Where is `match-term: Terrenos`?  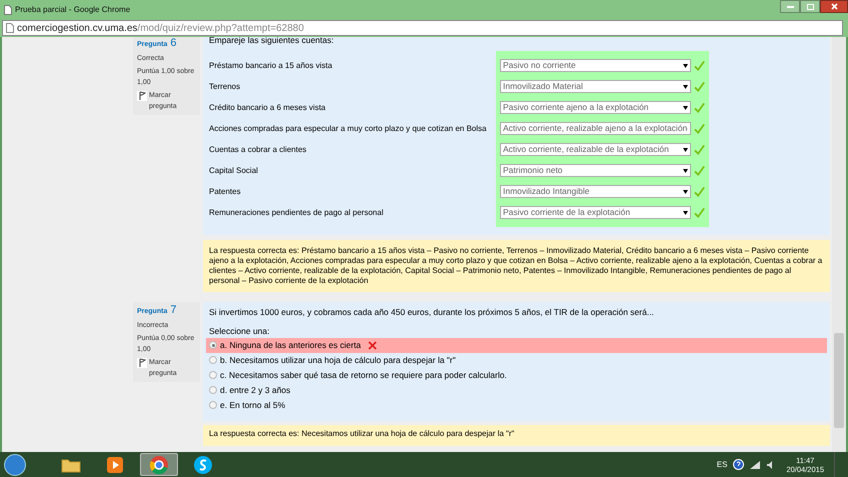 match-term: Terrenos is located at coordinates (224, 86).